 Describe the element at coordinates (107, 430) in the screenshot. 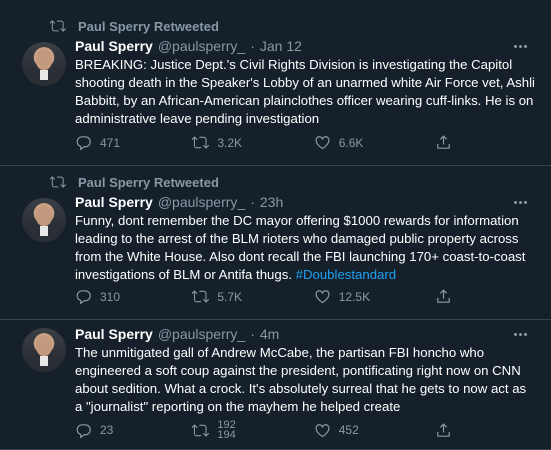

I see `reply-count: 23` at that location.